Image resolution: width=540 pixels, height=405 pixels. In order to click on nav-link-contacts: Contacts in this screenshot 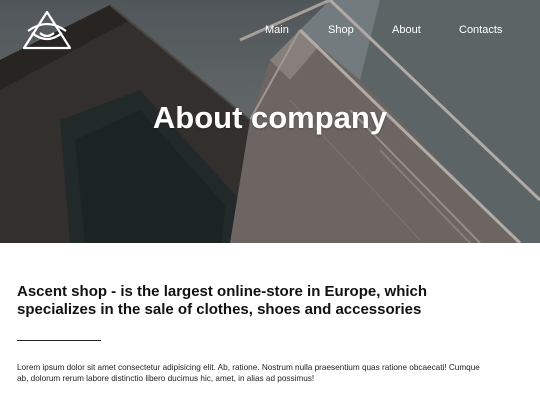, I will do `click(480, 30)`.